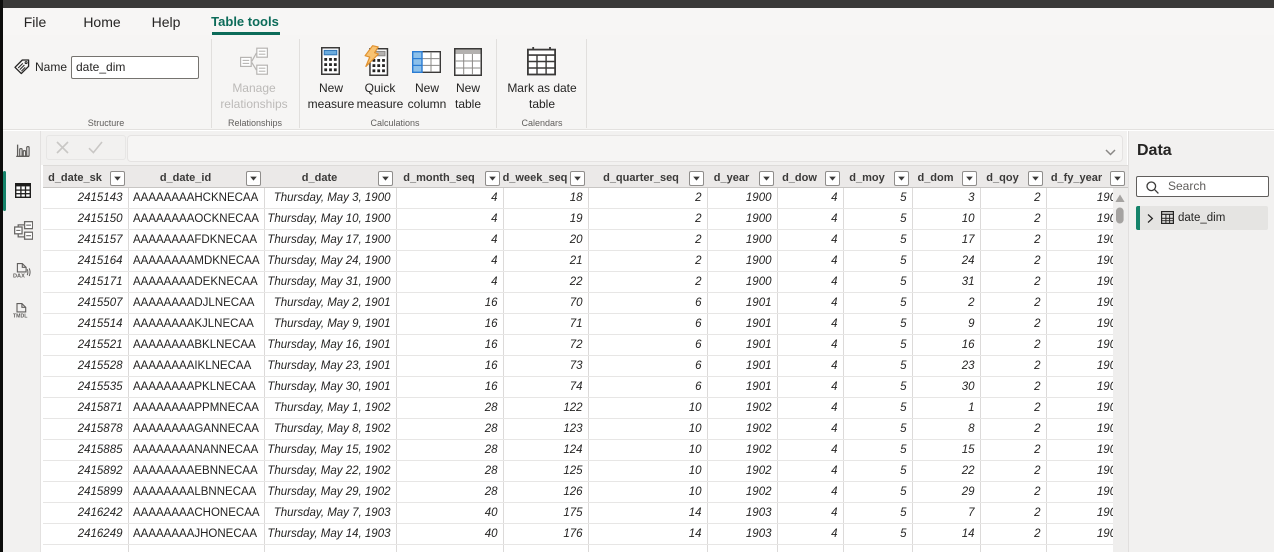  What do you see at coordinates (19, 276) in the screenshot?
I see `svg-text: DAX` at bounding box center [19, 276].